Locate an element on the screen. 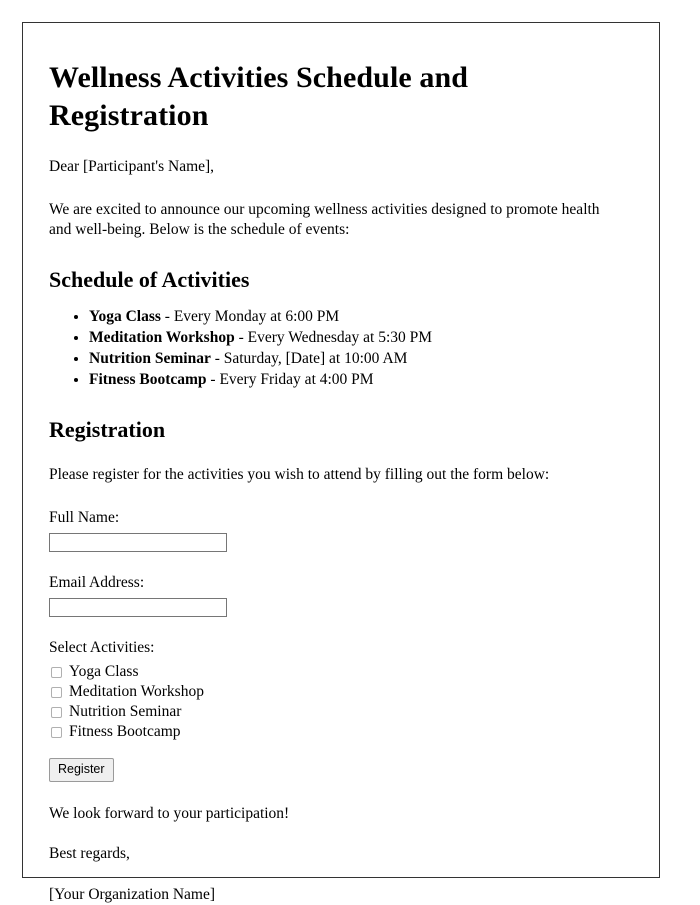 The image size is (700, 905). full-name-input is located at coordinates (138, 542).